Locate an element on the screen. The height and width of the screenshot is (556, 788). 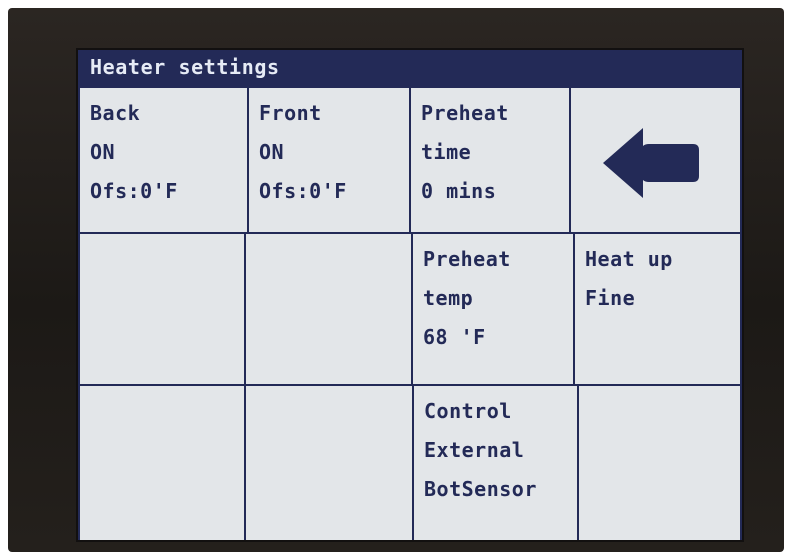
front-heater-button: Front ON Ofs:0'F is located at coordinates (329, 160).